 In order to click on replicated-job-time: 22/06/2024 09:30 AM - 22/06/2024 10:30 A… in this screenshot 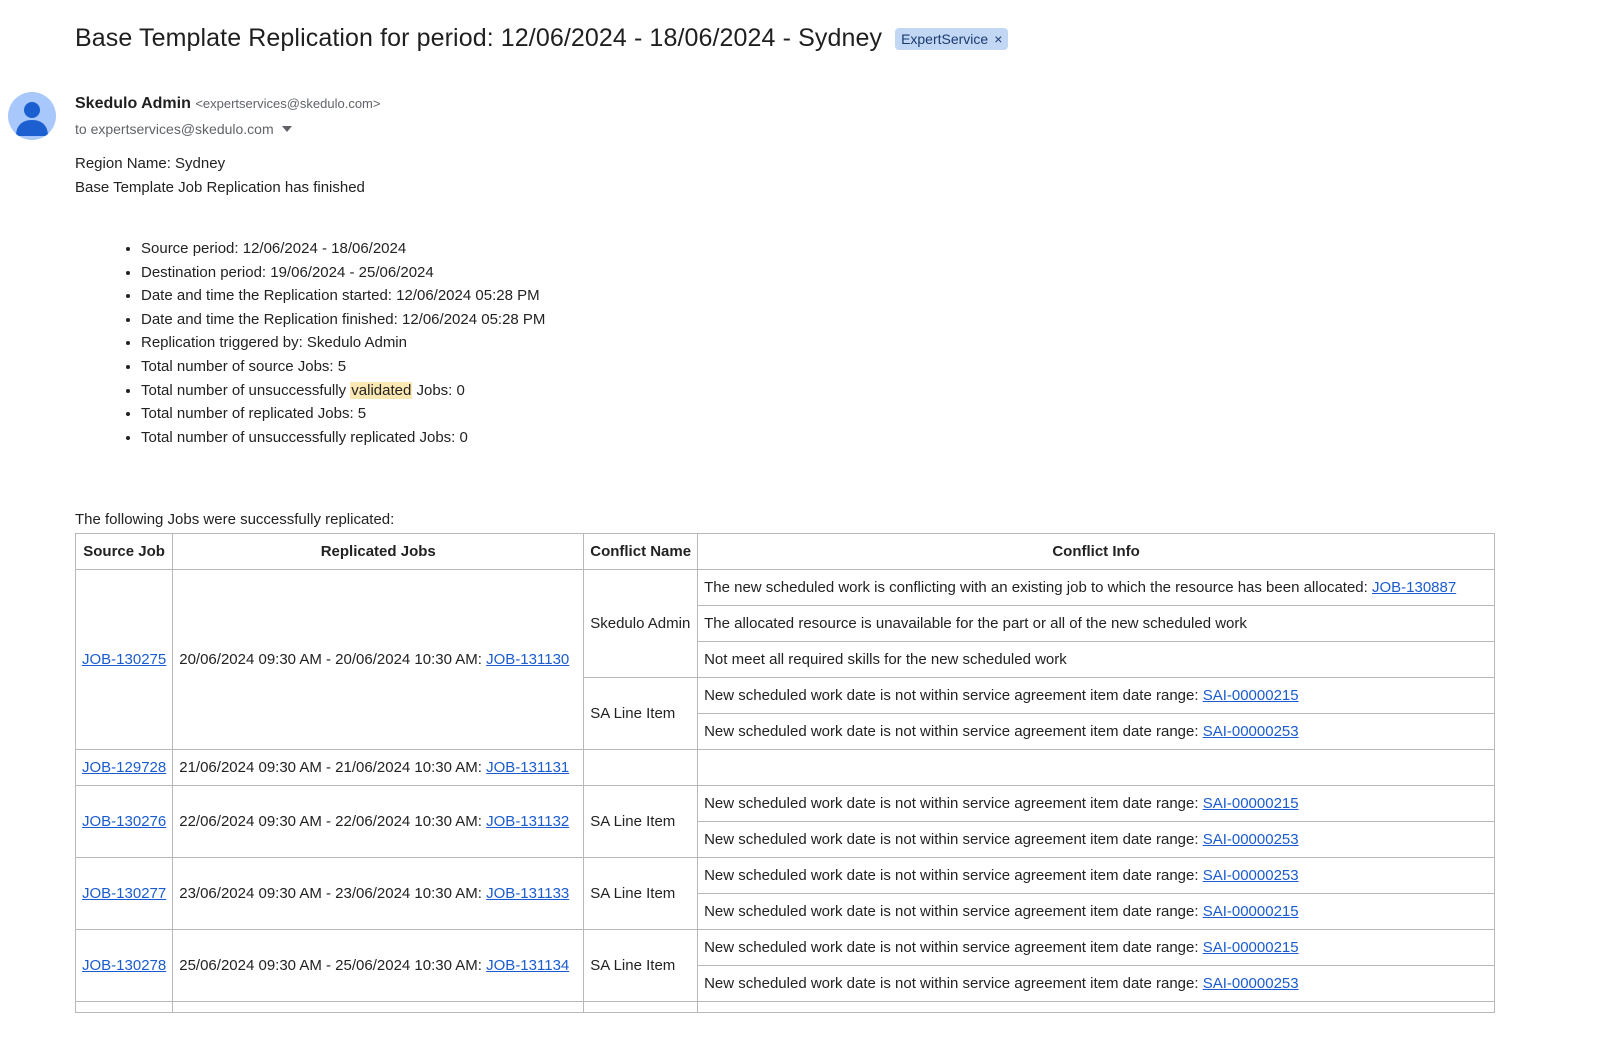, I will do `click(333, 821)`.